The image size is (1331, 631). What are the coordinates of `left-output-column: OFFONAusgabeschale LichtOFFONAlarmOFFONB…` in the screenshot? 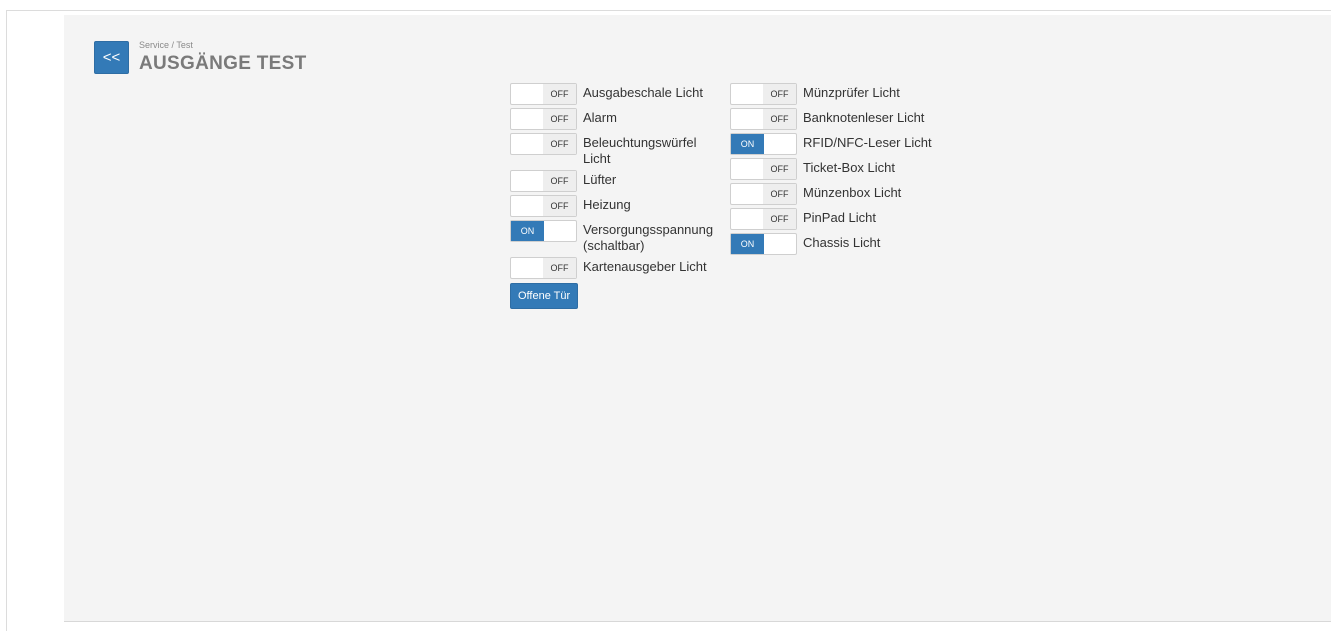 It's located at (617, 196).